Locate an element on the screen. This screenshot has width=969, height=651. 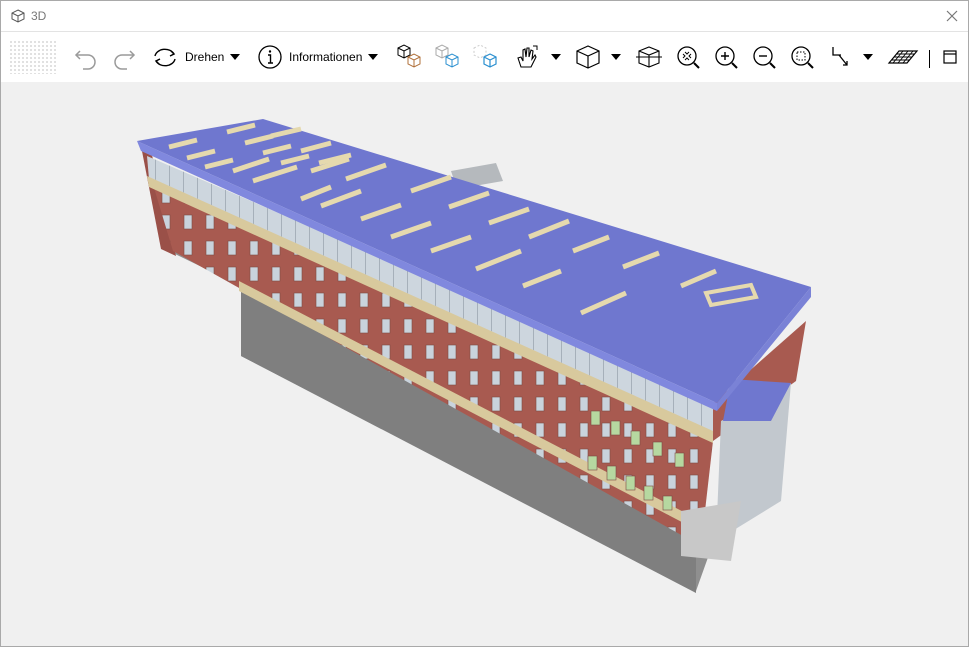
stair-tower-lower is located at coordinates (711, 531).